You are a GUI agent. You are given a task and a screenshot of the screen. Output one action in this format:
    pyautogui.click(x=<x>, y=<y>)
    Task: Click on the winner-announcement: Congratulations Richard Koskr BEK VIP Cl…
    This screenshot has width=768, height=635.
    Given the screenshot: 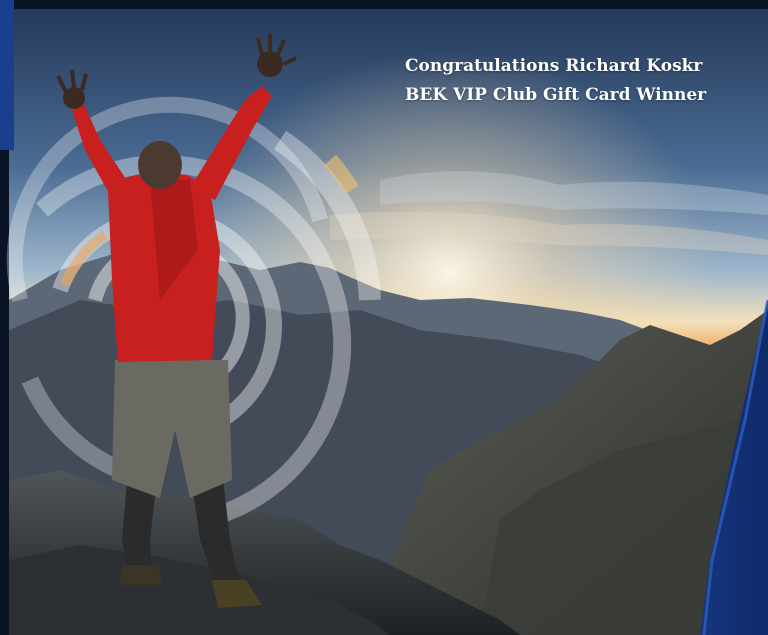 What is the action you would take?
    pyautogui.click(x=555, y=81)
    